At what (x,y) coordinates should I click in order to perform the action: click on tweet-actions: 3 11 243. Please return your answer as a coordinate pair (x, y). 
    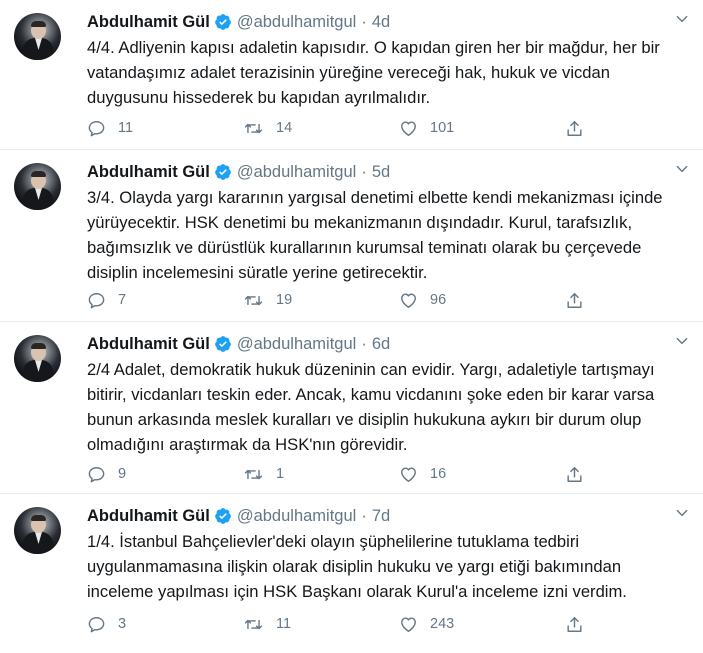
    Looking at the image, I should click on (387, 624).